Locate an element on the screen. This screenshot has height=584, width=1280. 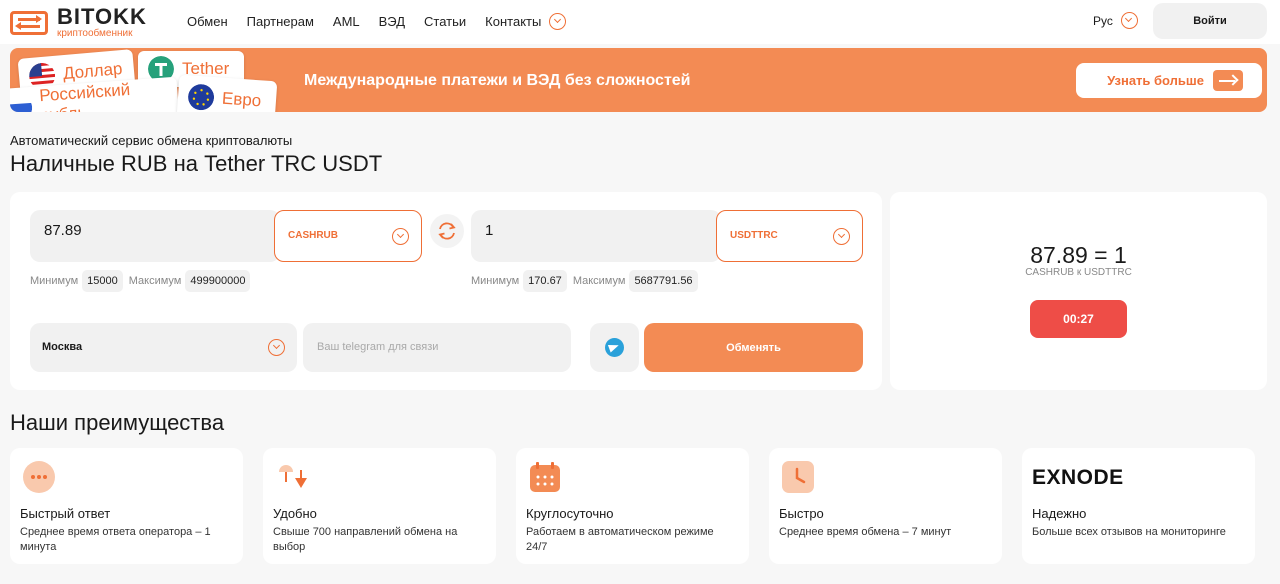
give-currency-select: CASHRUB is located at coordinates (348, 236).